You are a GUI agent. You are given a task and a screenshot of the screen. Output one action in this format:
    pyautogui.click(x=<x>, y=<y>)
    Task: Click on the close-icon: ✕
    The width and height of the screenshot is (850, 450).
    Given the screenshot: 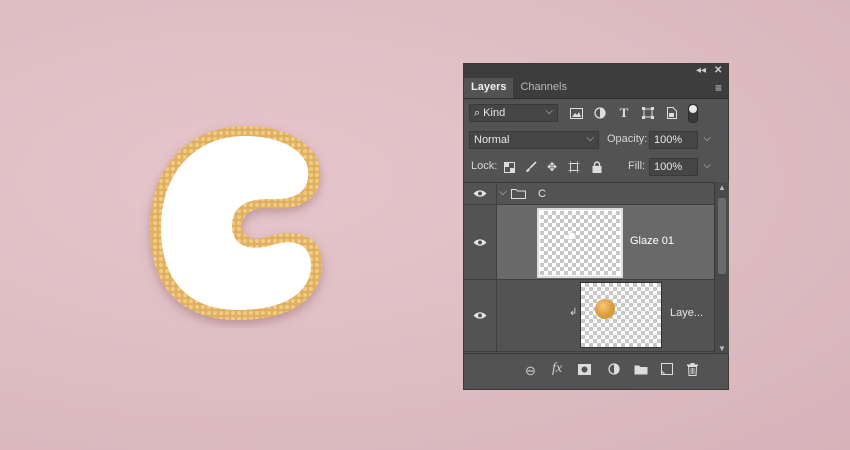 What is the action you would take?
    pyautogui.click(x=718, y=70)
    